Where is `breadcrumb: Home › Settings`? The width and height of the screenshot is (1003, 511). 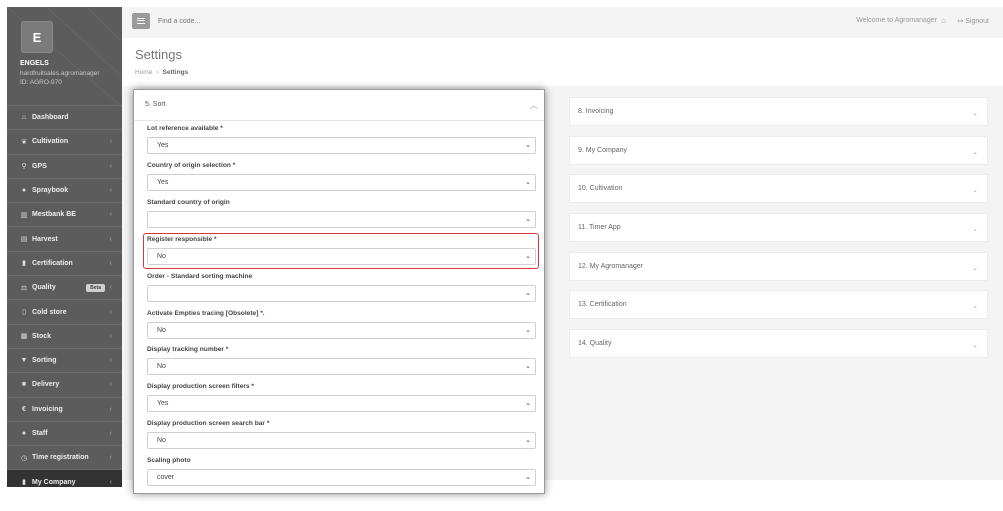
breadcrumb: Home › Settings is located at coordinates (161, 72).